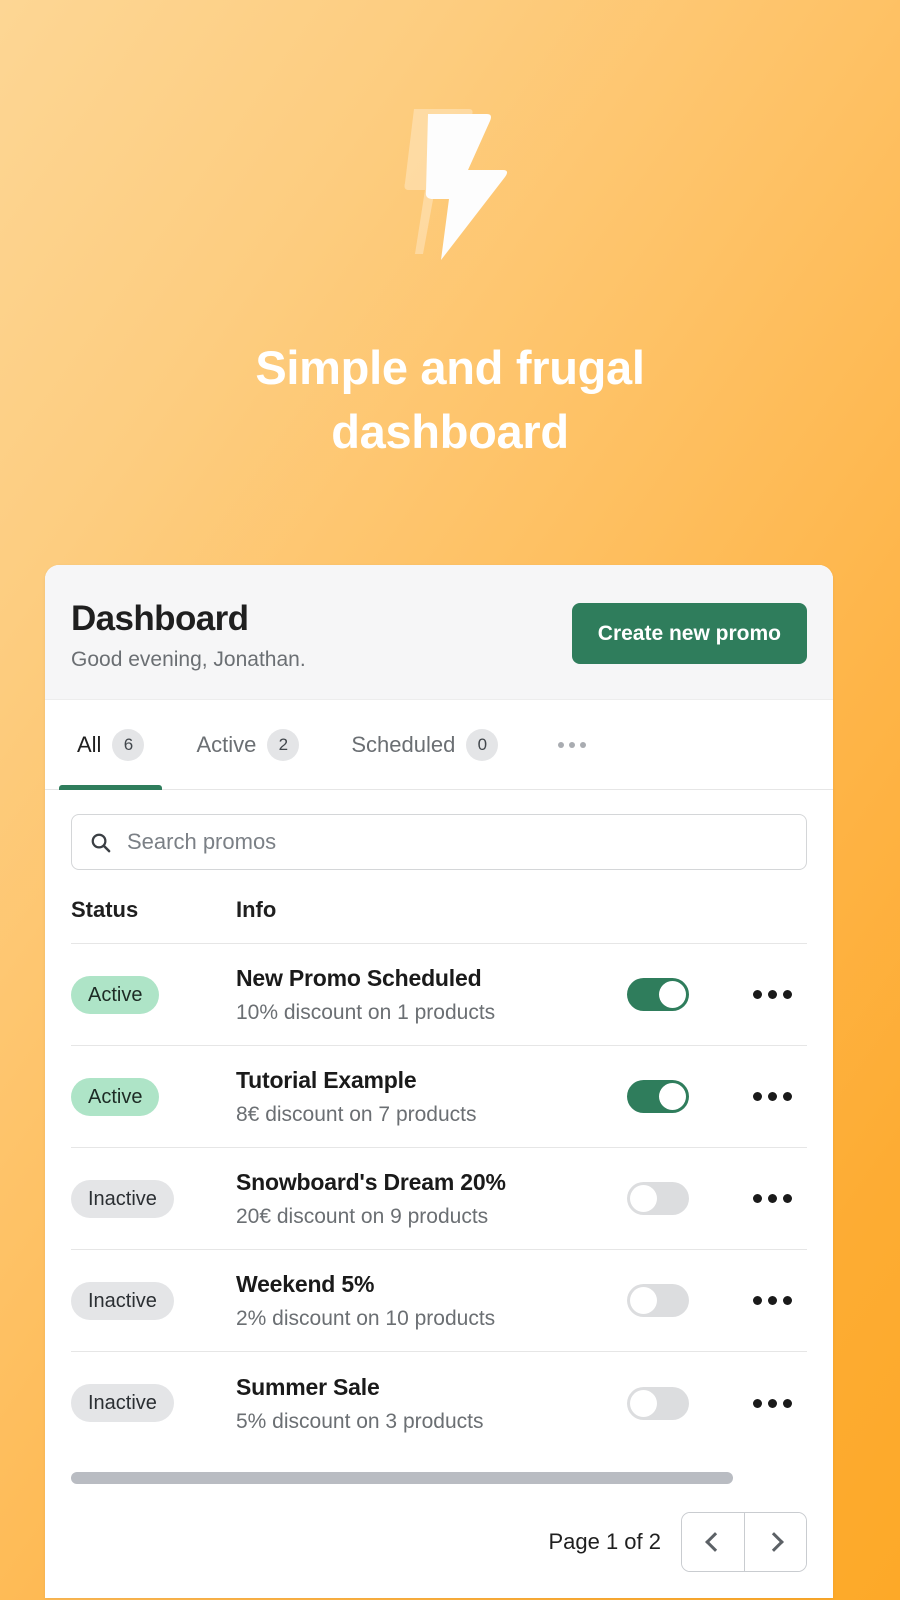  What do you see at coordinates (359, 978) in the screenshot?
I see `promo-name: New Promo Scheduled` at bounding box center [359, 978].